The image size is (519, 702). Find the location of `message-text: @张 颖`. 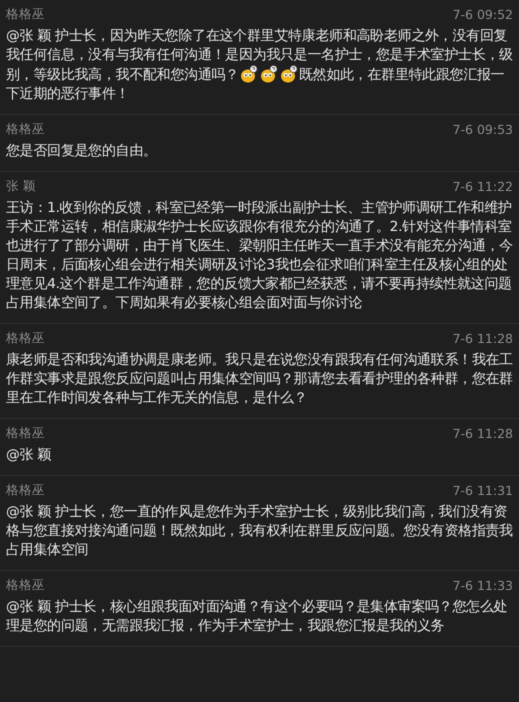

message-text: @张 颖 is located at coordinates (29, 455).